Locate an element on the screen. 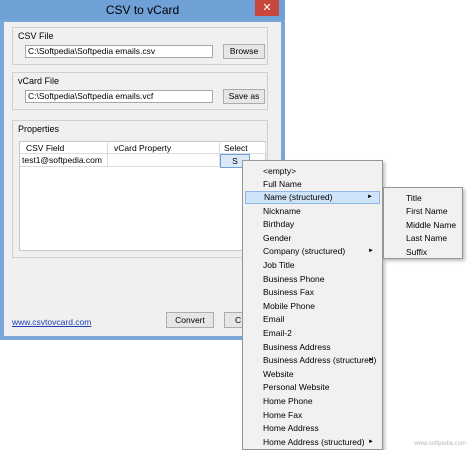 The width and height of the screenshot is (474, 450). csv-path-input: C:\Softpedia\Softpedia emails.csv is located at coordinates (119, 51).